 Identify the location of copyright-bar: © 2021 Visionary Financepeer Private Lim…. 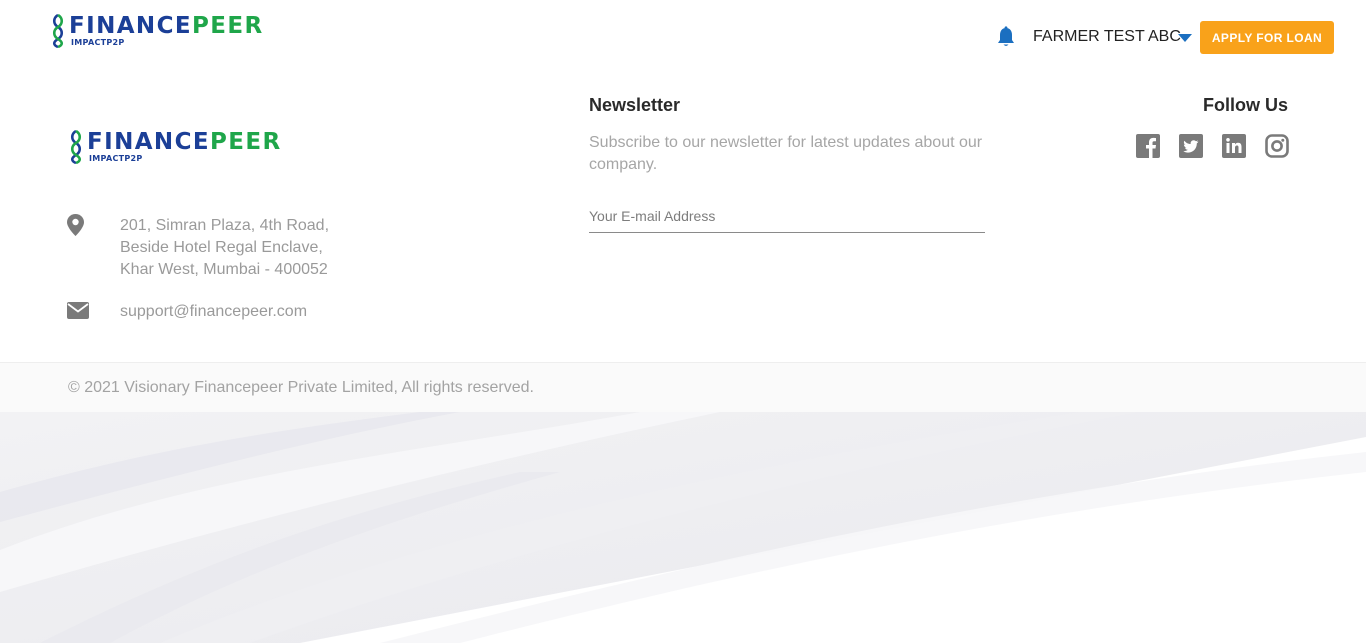
(683, 387).